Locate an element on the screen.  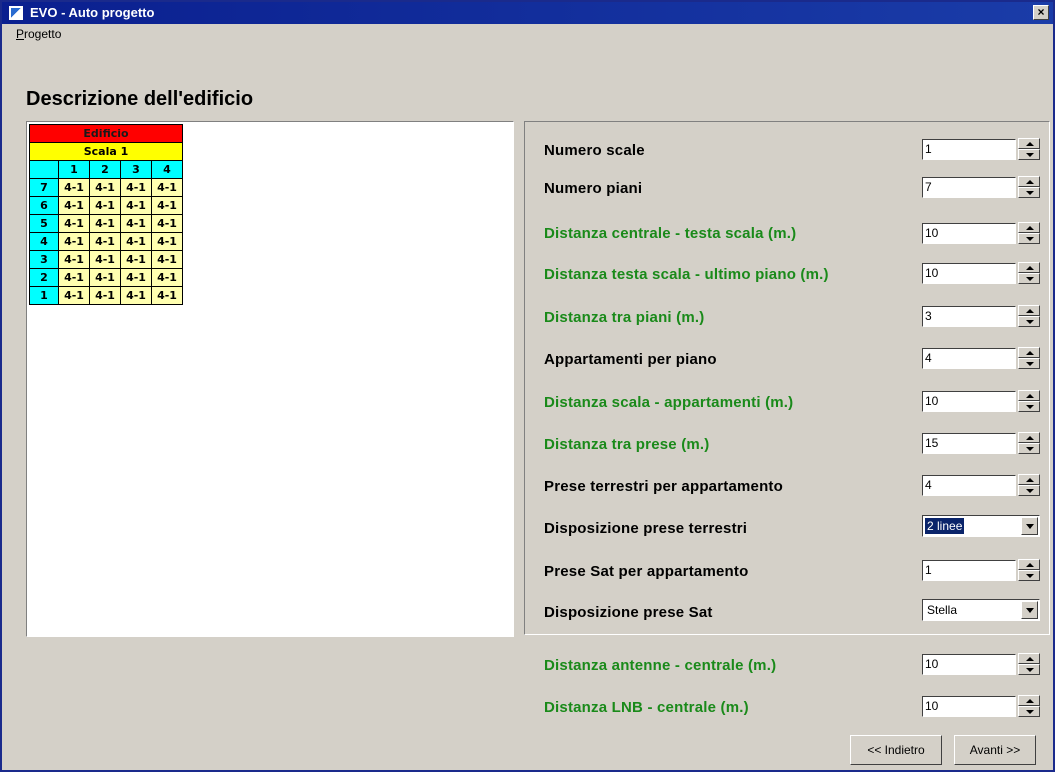
floor-label: 4 is located at coordinates (44, 241).